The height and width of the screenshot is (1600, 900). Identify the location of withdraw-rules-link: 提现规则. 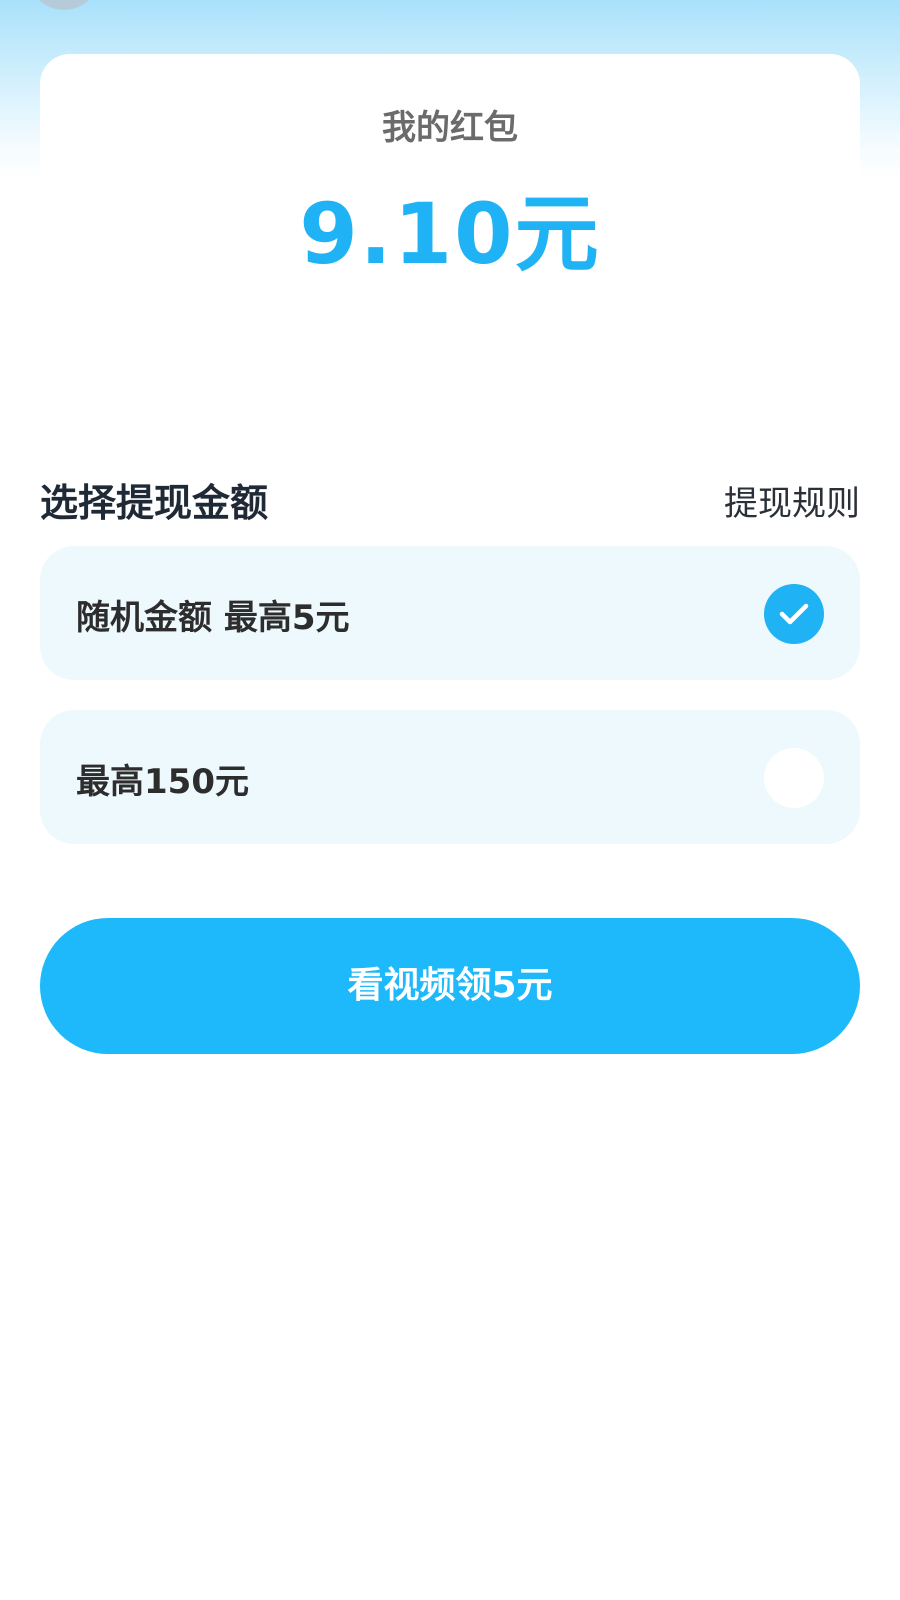
(792, 500).